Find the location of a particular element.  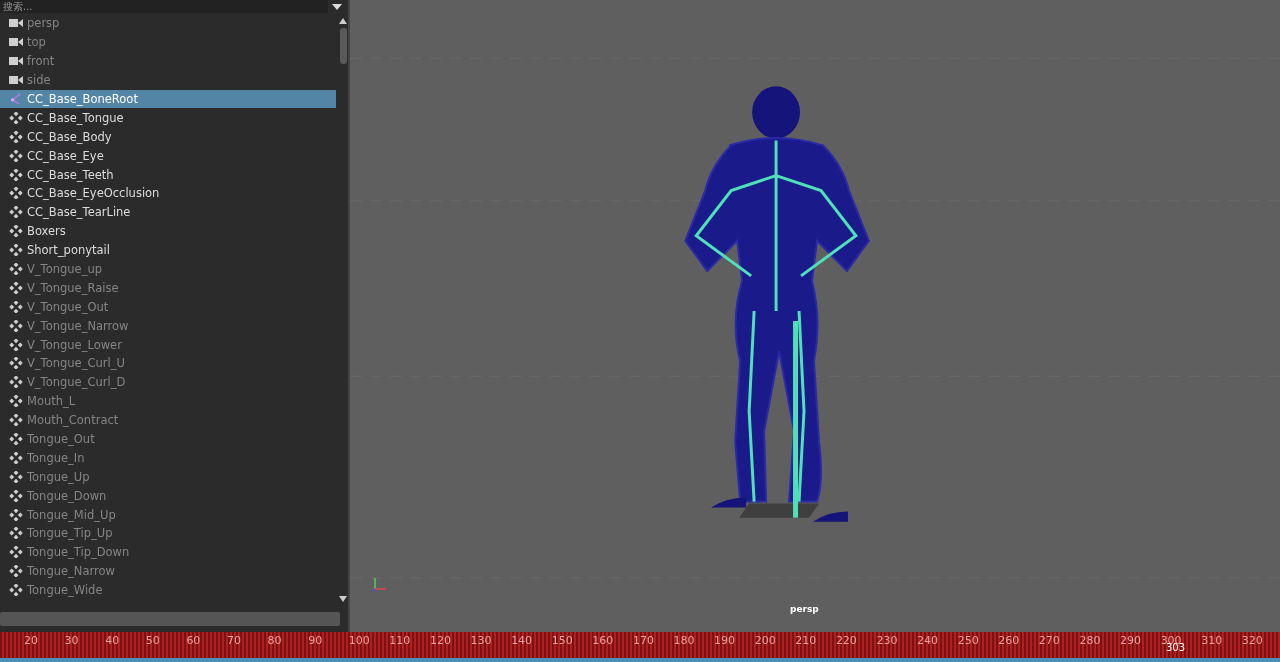

scroll-thumb is located at coordinates (343, 46).